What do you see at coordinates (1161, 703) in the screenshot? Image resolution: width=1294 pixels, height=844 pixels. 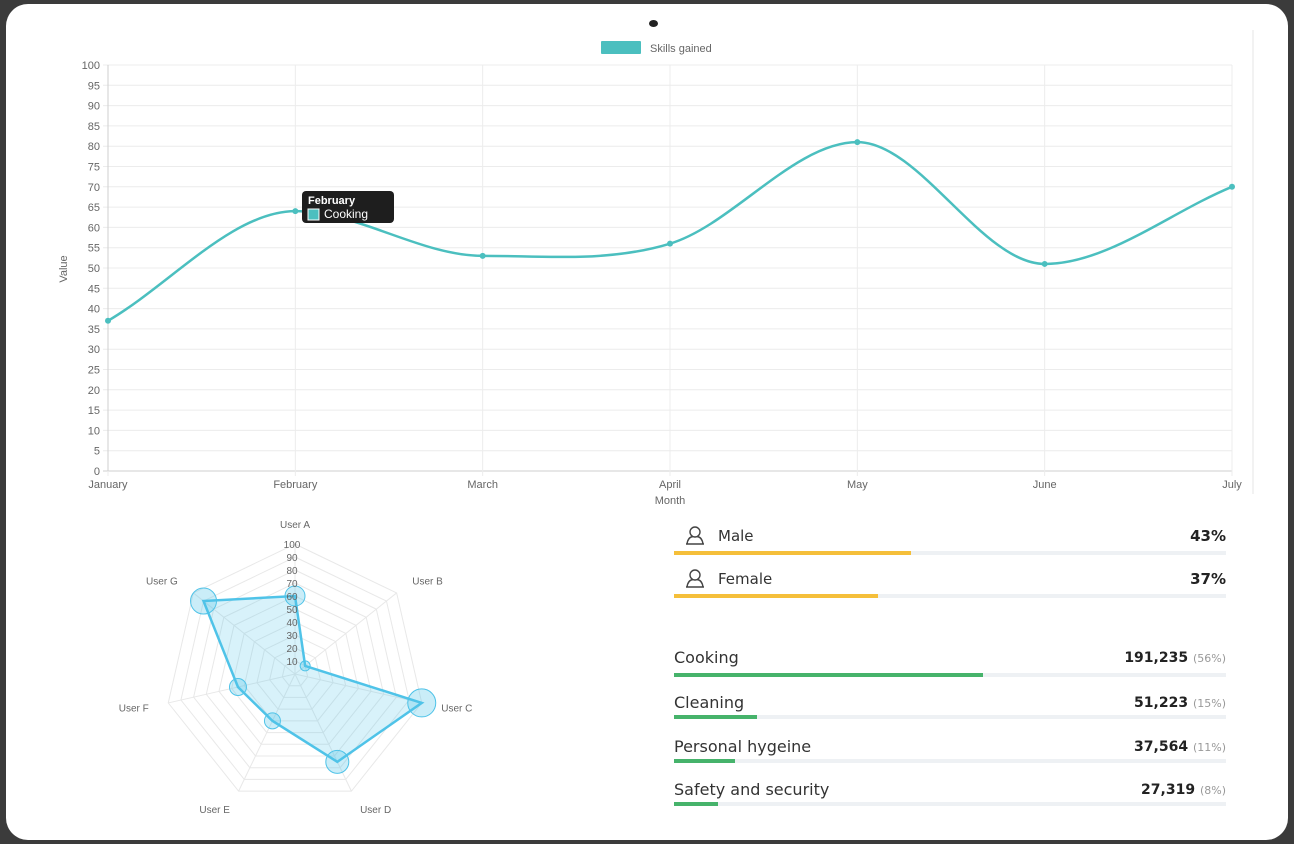 I see `skill-count: 51,223` at bounding box center [1161, 703].